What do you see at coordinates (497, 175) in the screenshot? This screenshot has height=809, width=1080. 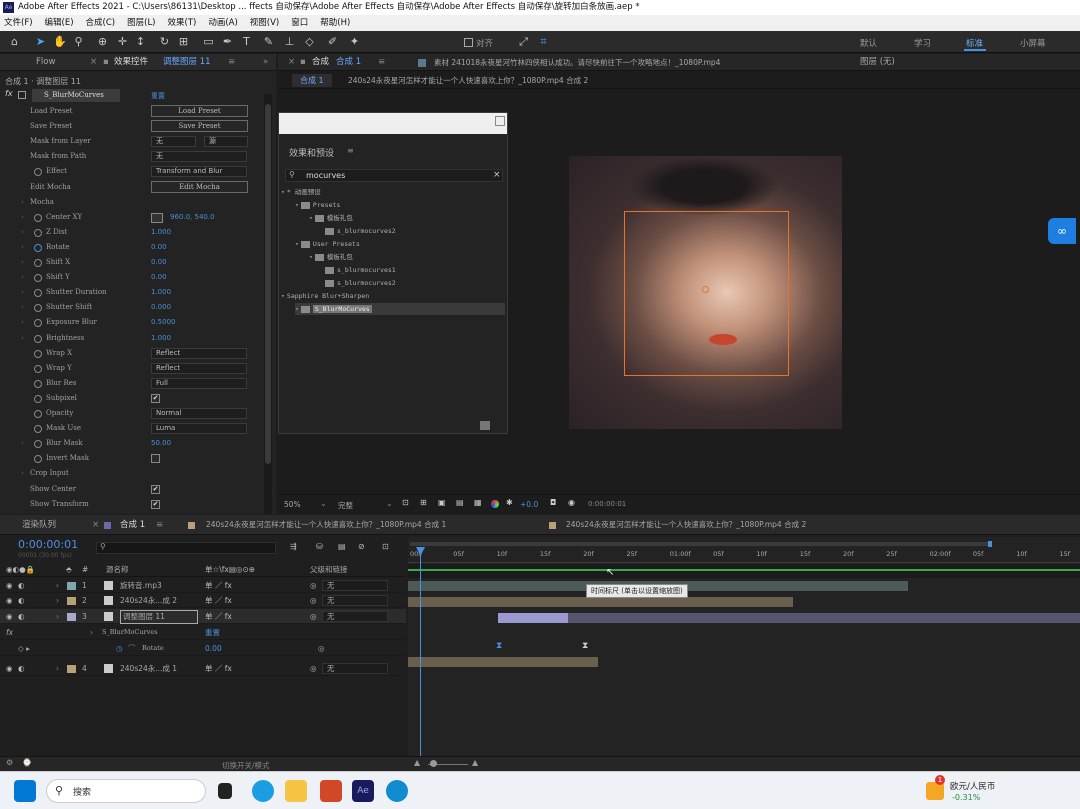 I see `clear-search-icon: ×` at bounding box center [497, 175].